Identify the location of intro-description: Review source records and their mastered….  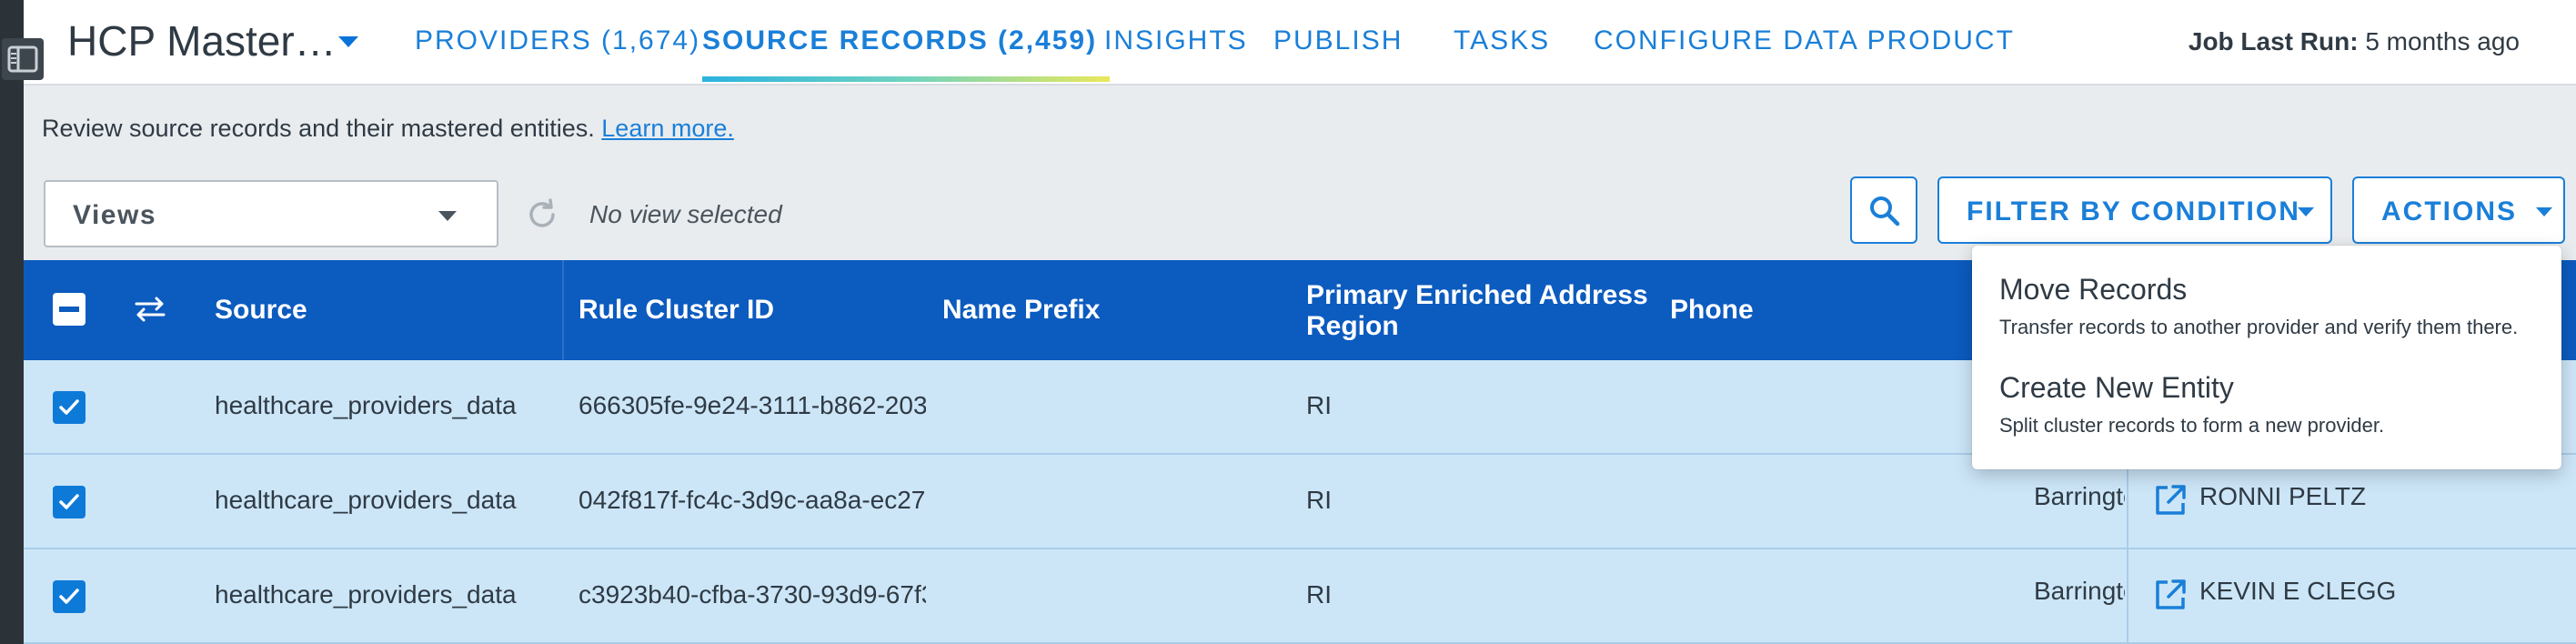
(322, 128).